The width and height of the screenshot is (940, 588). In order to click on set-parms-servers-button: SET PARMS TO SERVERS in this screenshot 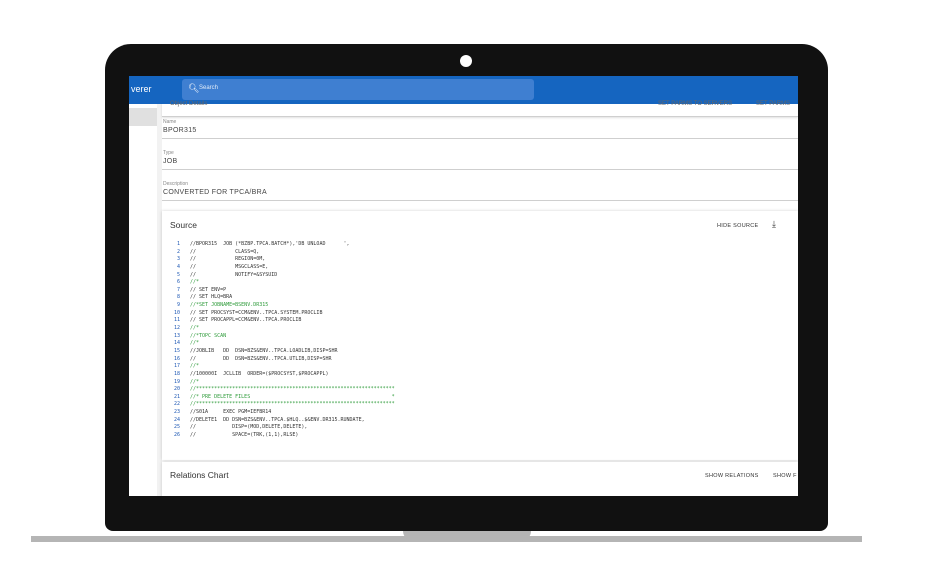, I will do `click(695, 104)`.